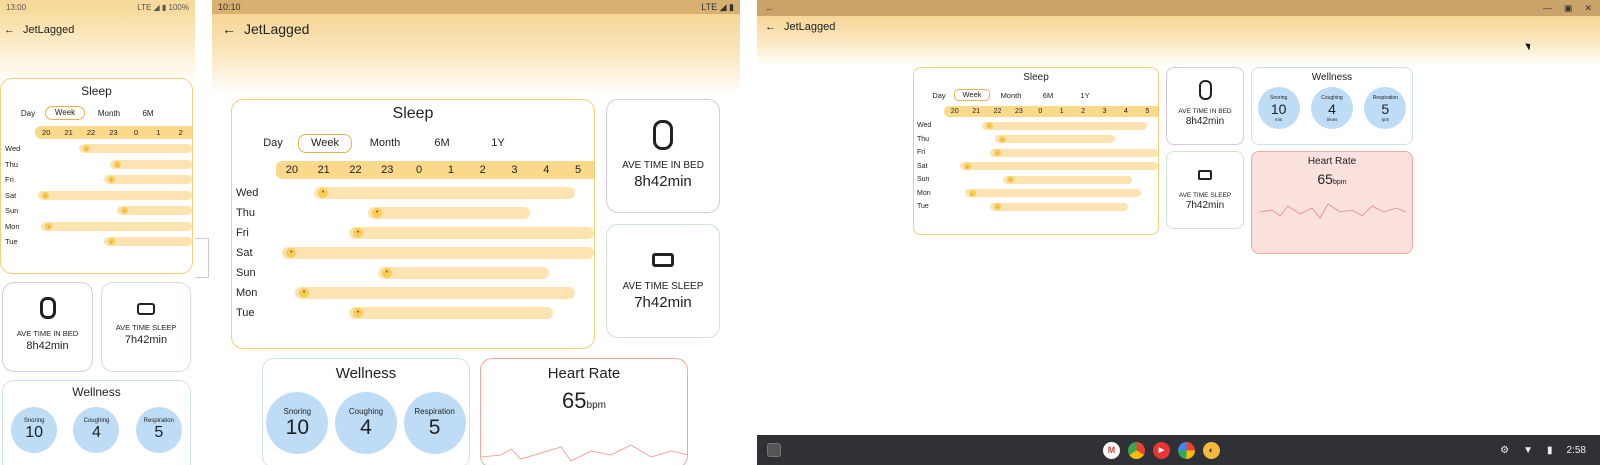 The image size is (1600, 465). I want to click on resize-handle, so click(202, 258).